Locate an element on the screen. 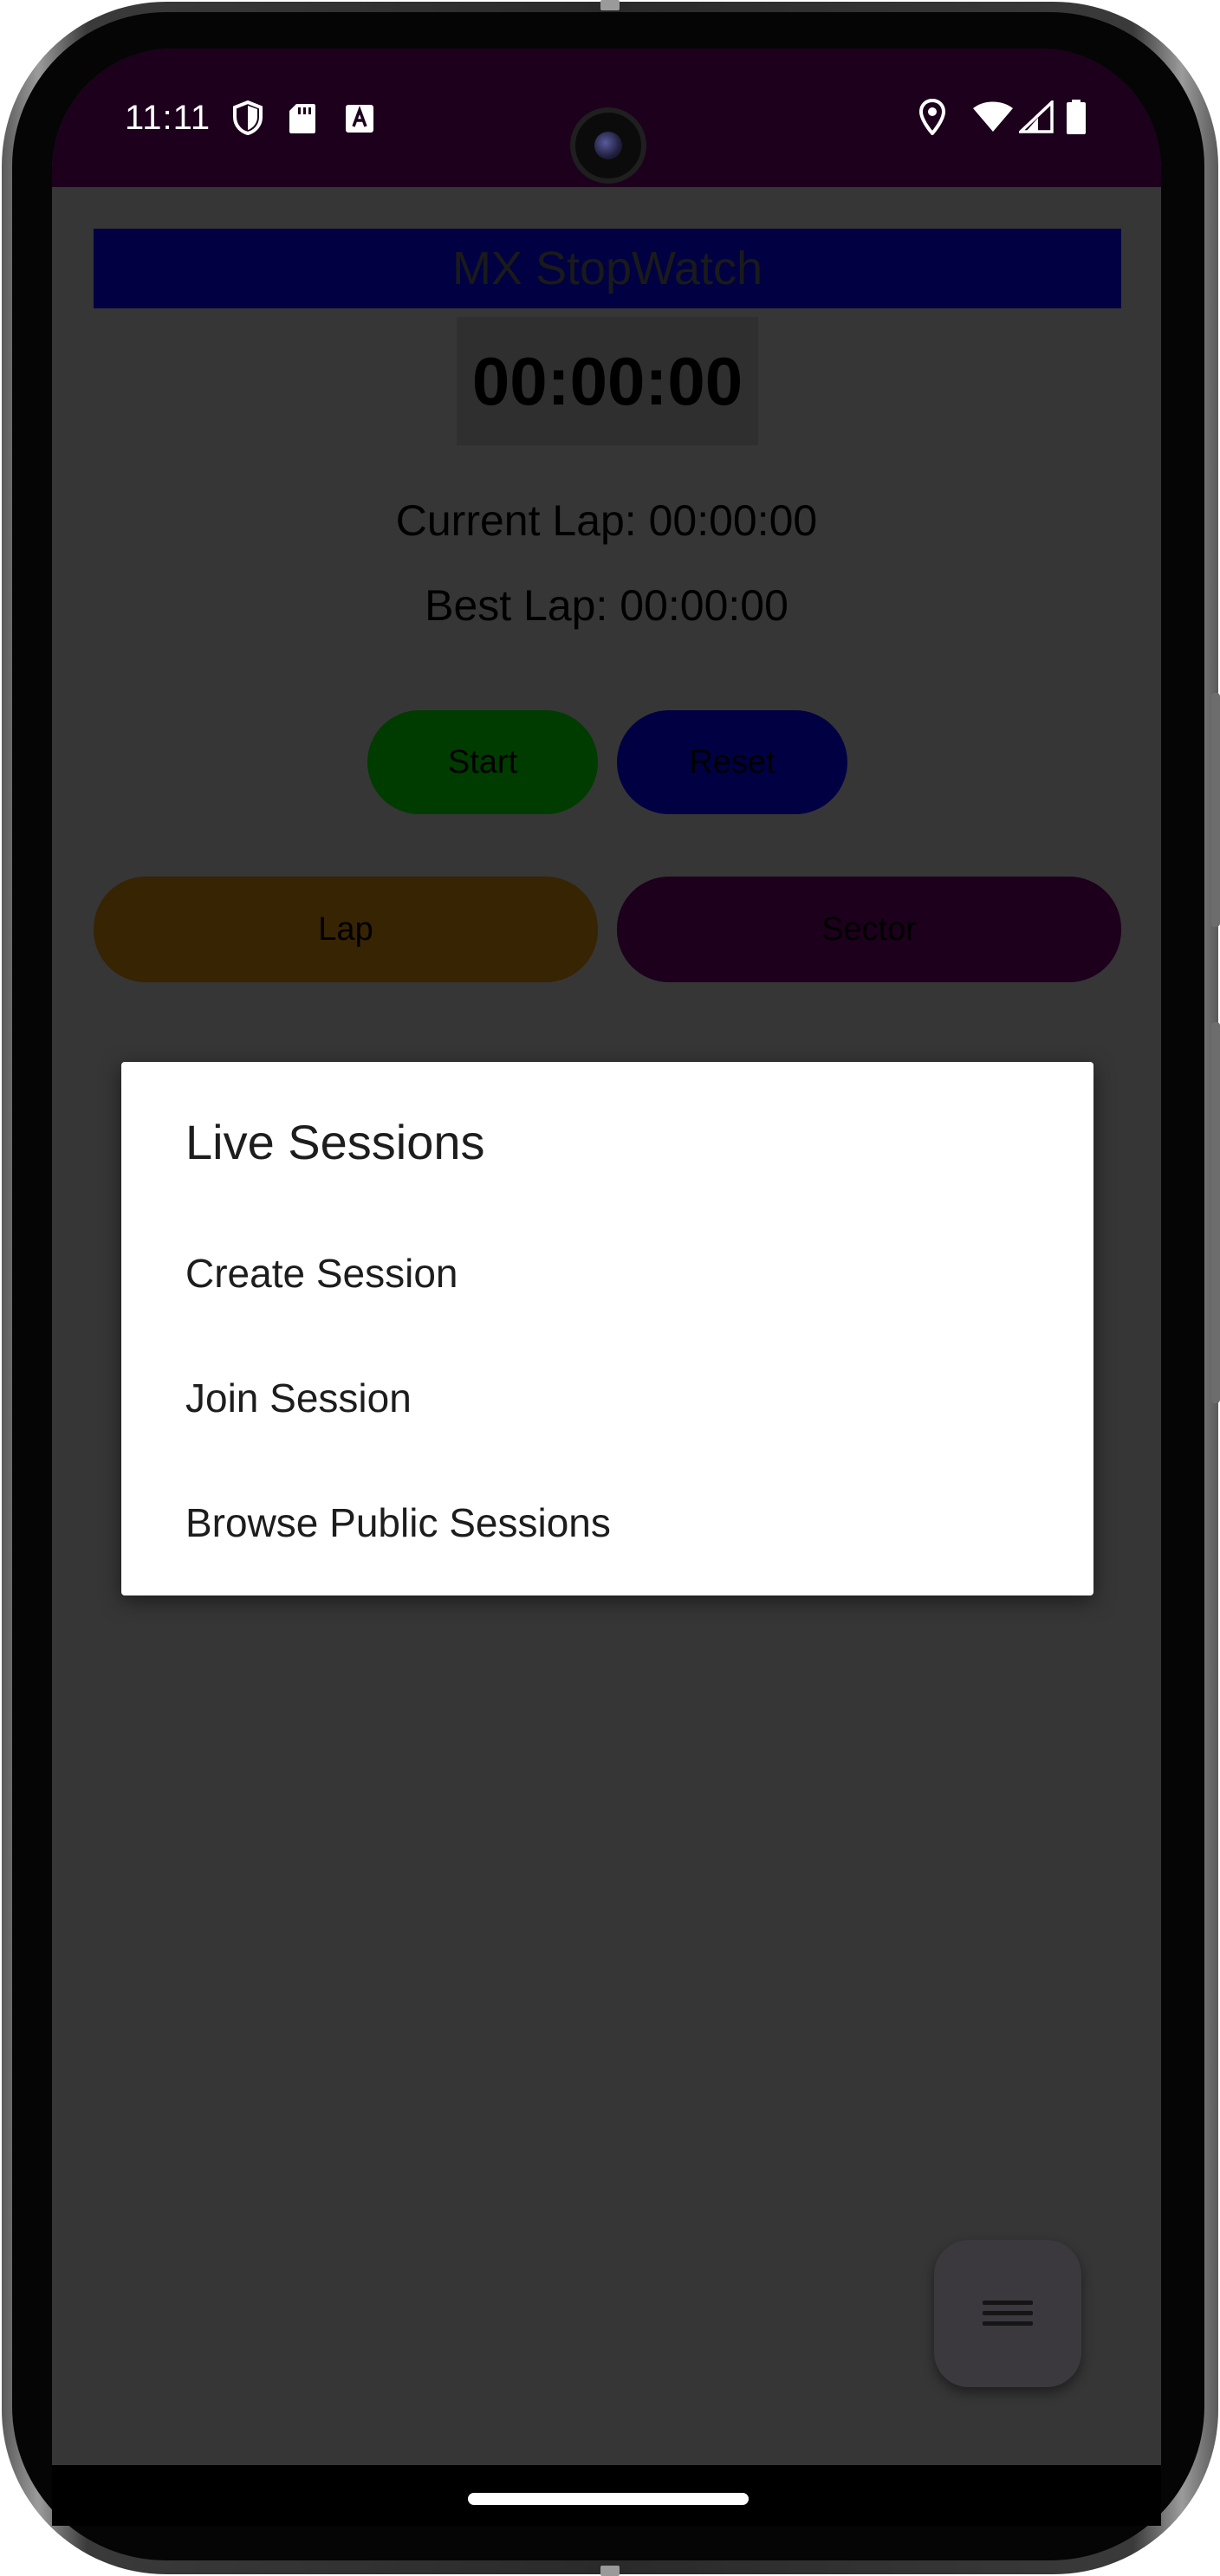 The width and height of the screenshot is (1220, 2576). browse-public-sessions-option: Browse Public Sessions is located at coordinates (607, 1522).